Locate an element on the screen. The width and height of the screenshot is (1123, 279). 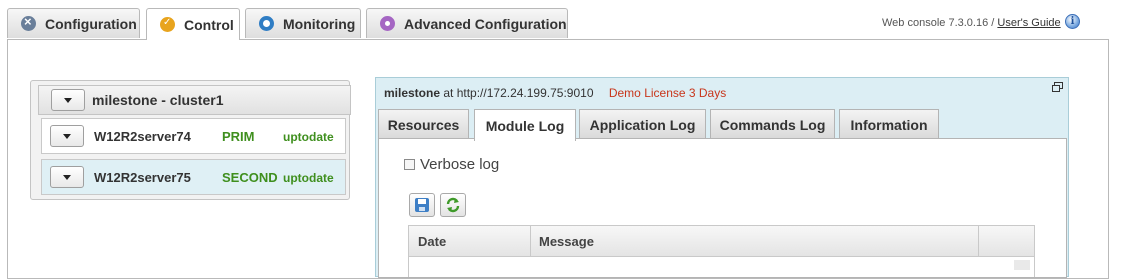
save-icon is located at coordinates (422, 205).